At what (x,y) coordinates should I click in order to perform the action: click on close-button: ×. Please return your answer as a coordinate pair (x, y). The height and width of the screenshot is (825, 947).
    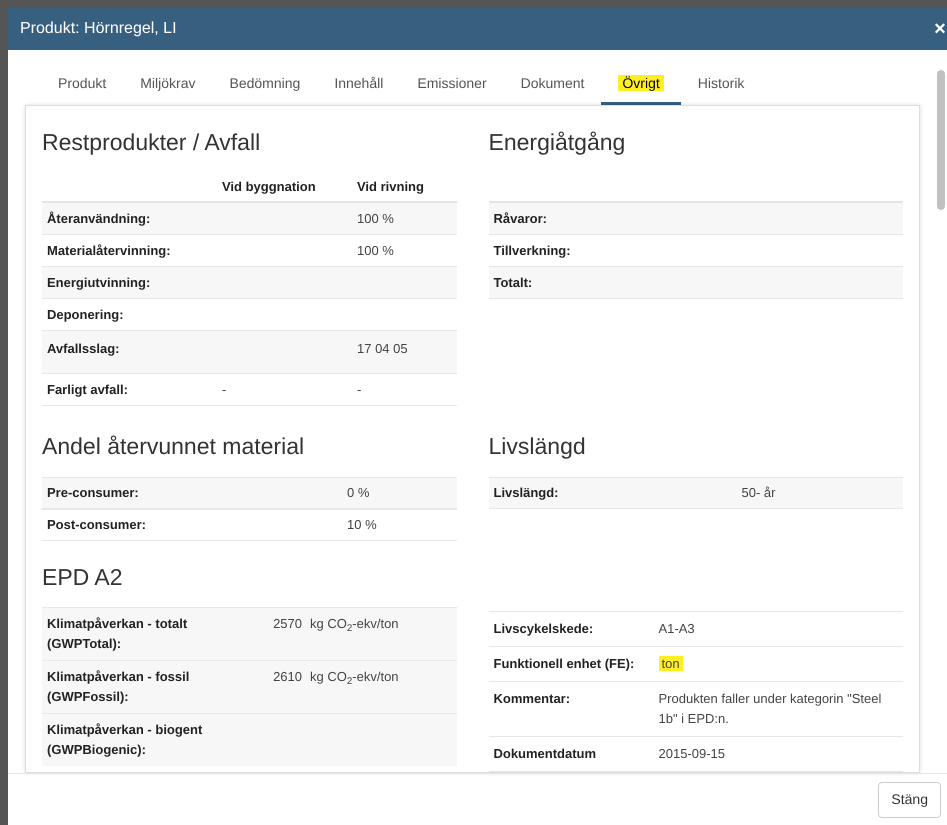
    Looking at the image, I should click on (940, 29).